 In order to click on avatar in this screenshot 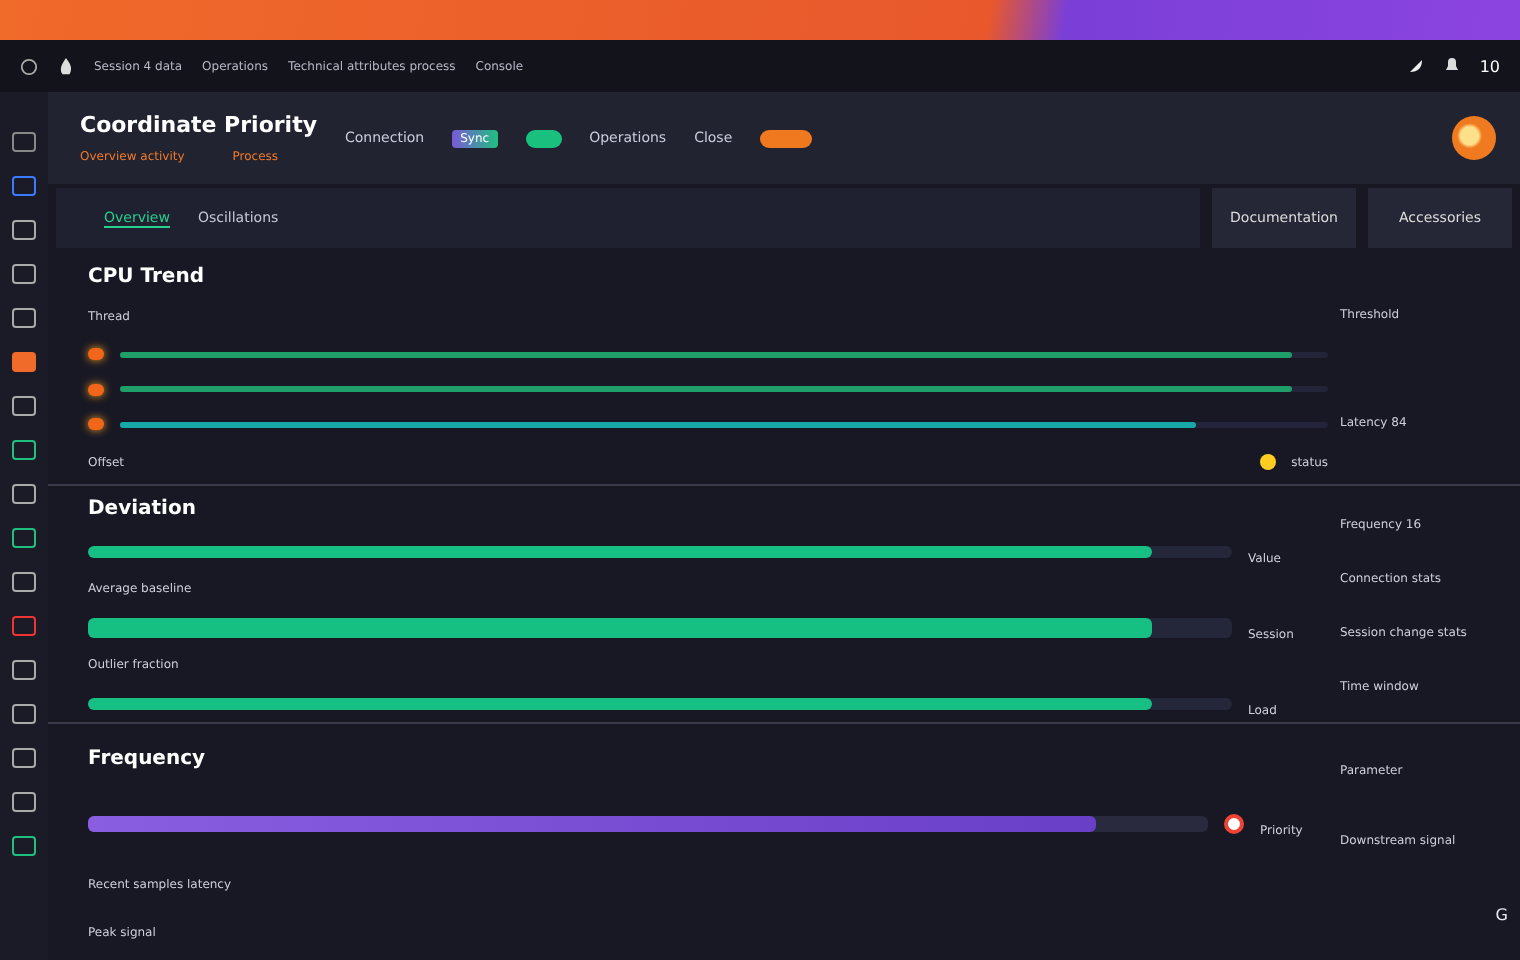, I will do `click(1474, 138)`.